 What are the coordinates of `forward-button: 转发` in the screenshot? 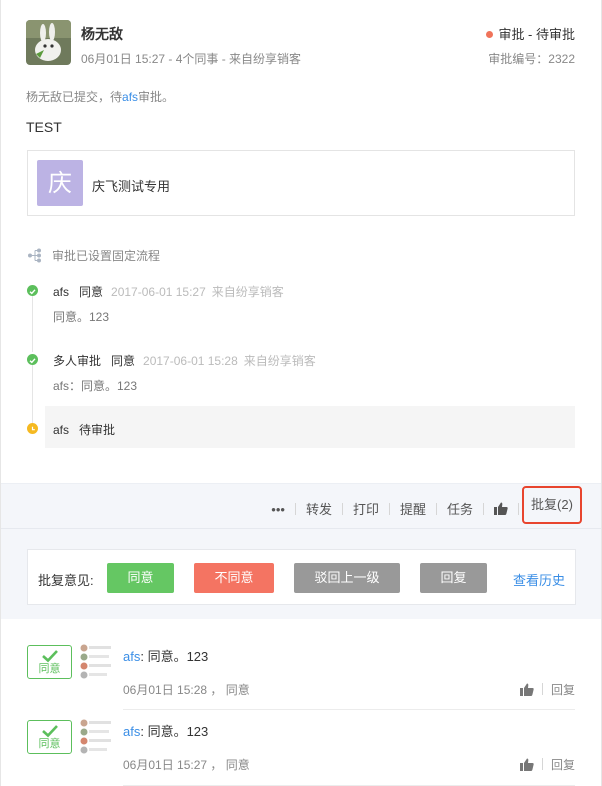 It's located at (319, 508).